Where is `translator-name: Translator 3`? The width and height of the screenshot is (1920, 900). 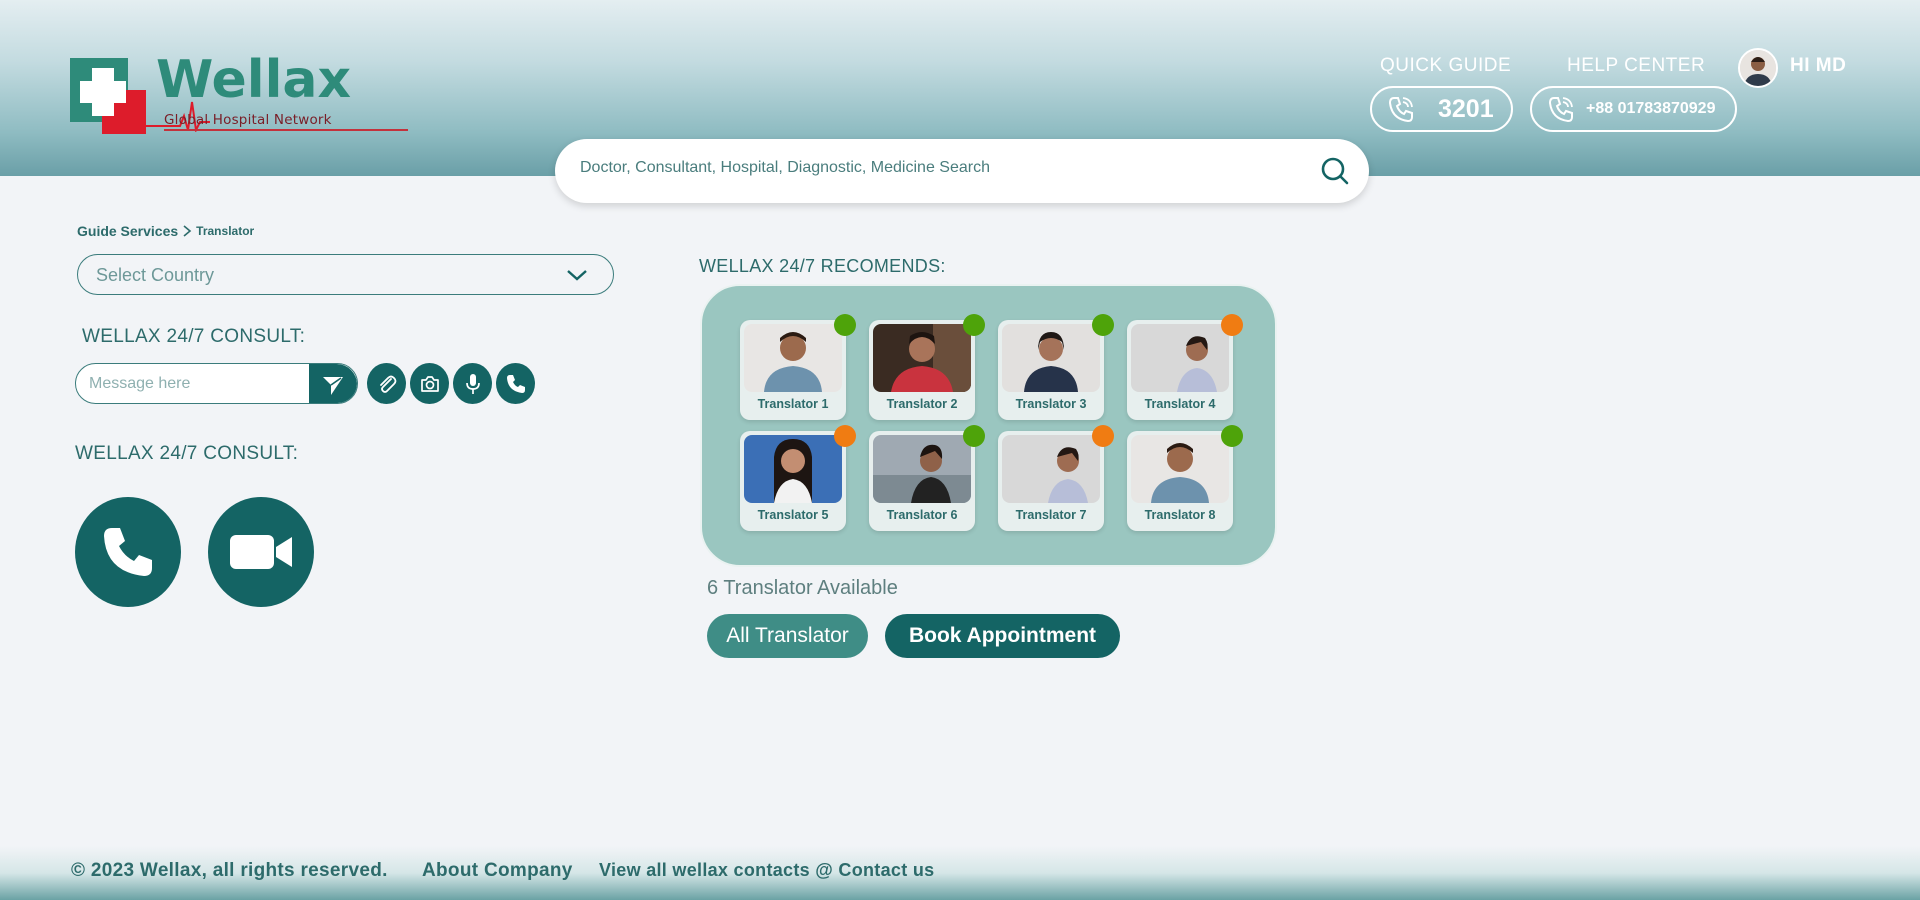 translator-name: Translator 3 is located at coordinates (1051, 404).